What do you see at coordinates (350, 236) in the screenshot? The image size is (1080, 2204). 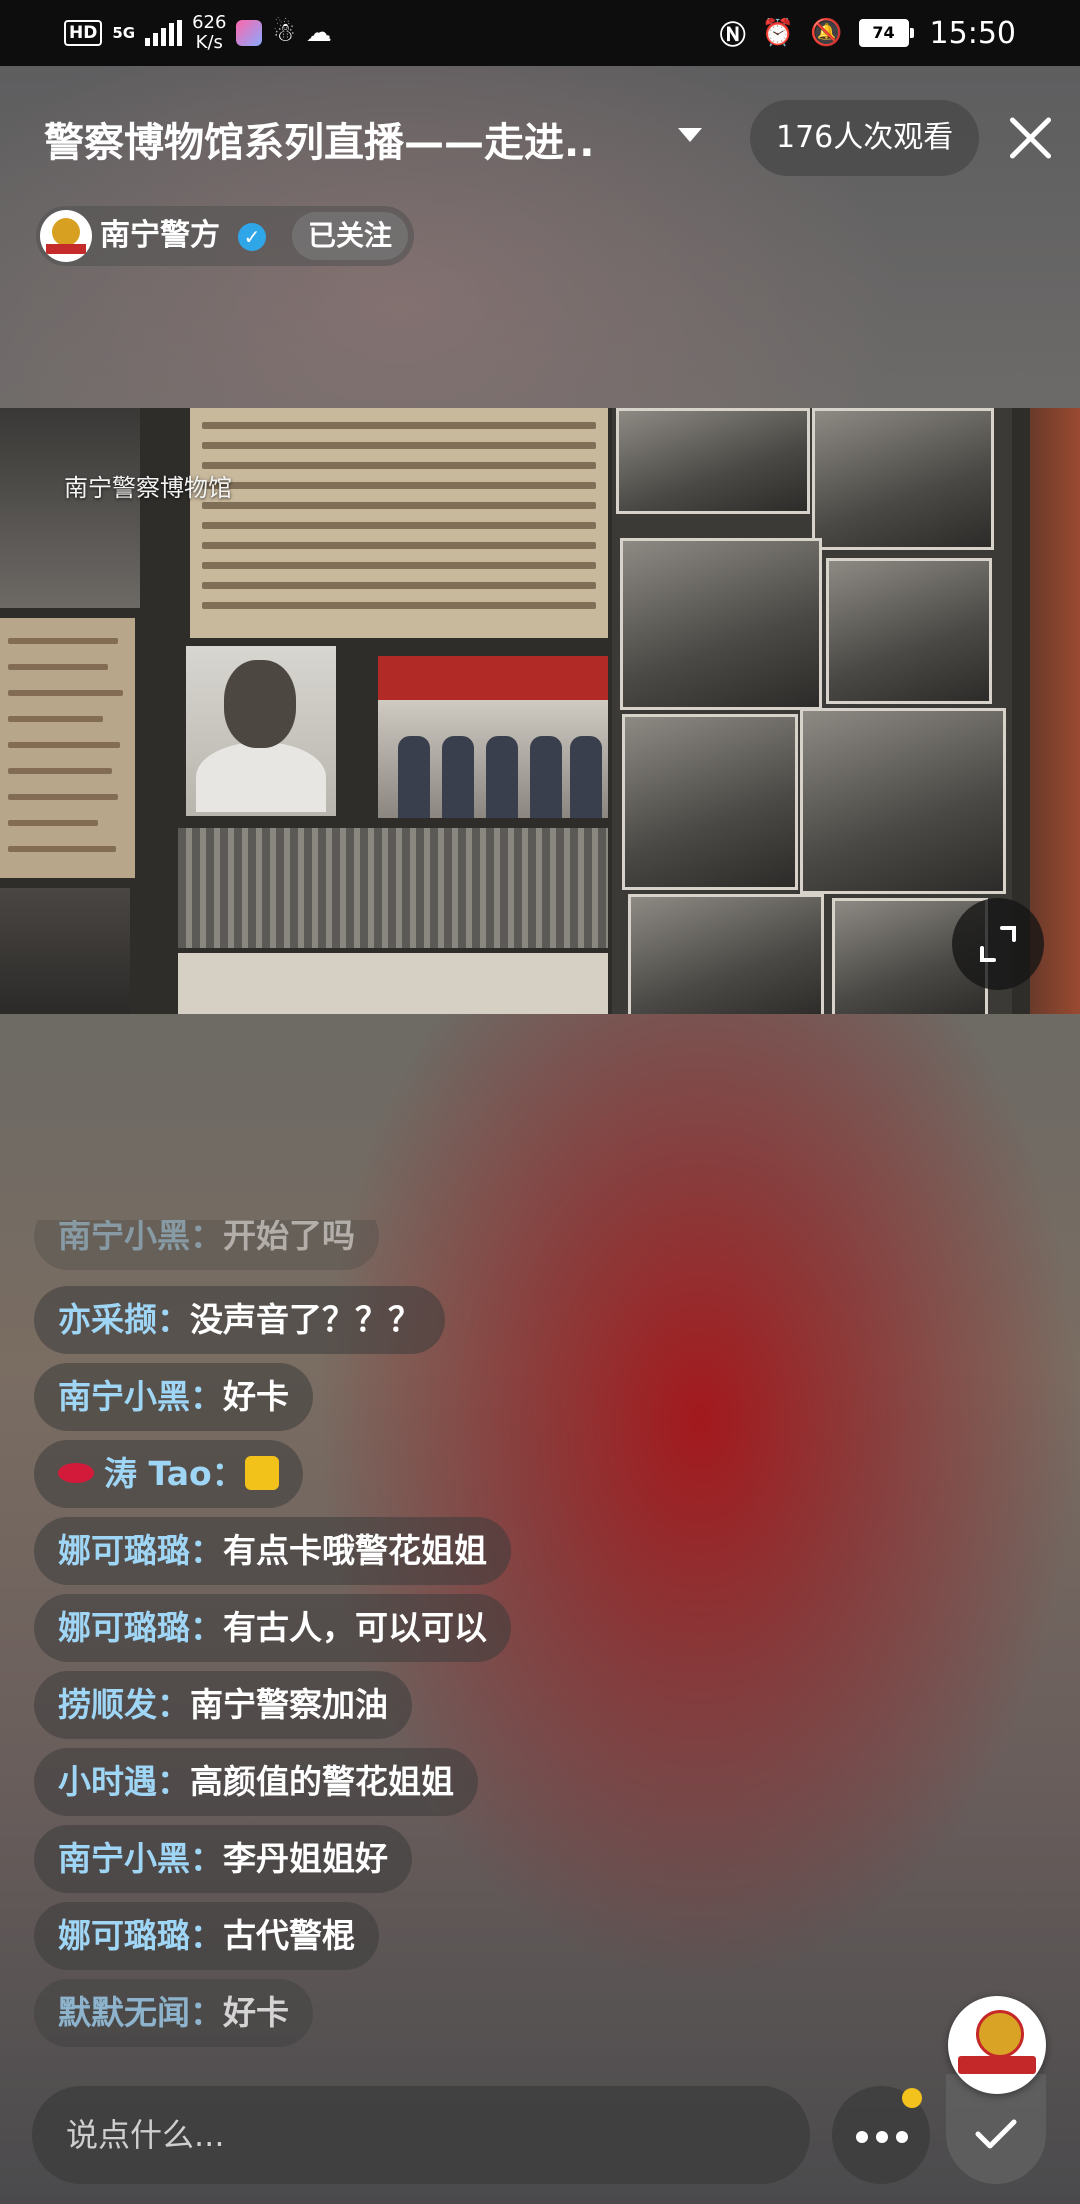 I see `follow-button: 已关注` at bounding box center [350, 236].